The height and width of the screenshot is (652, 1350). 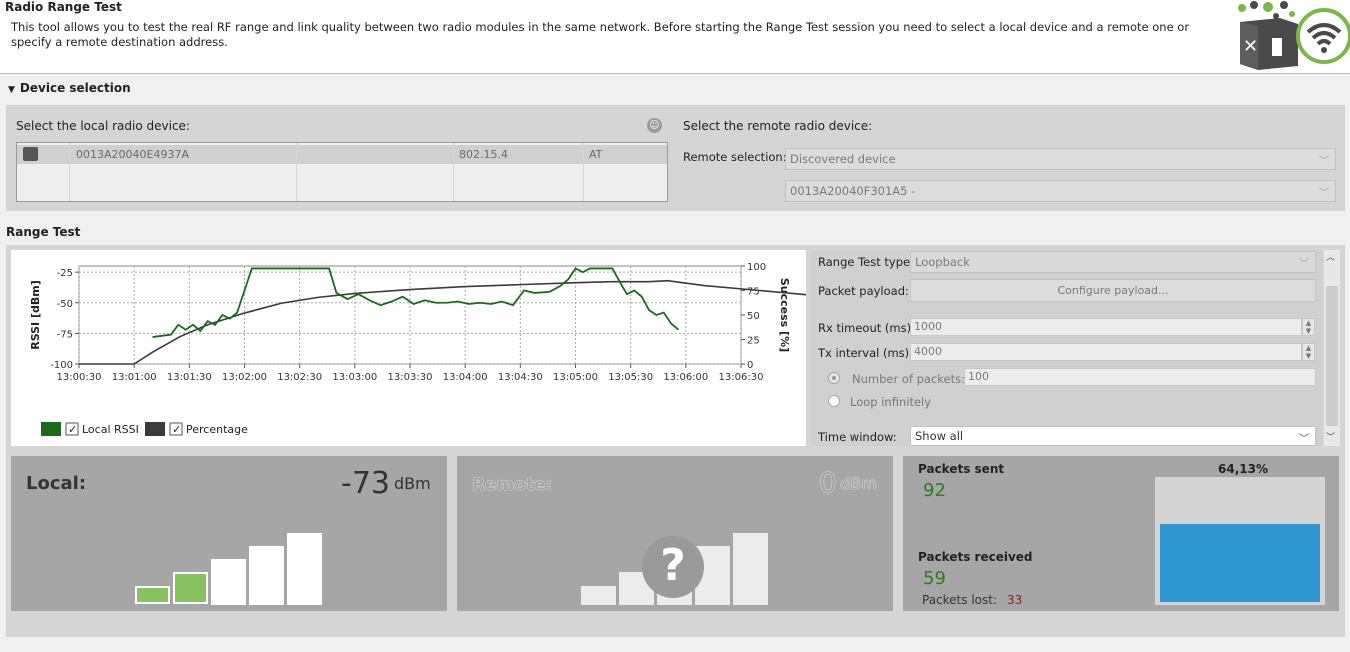 I want to click on remote-device-dropdown: 0013A20040F301A5 - ﹀, so click(x=1060, y=191).